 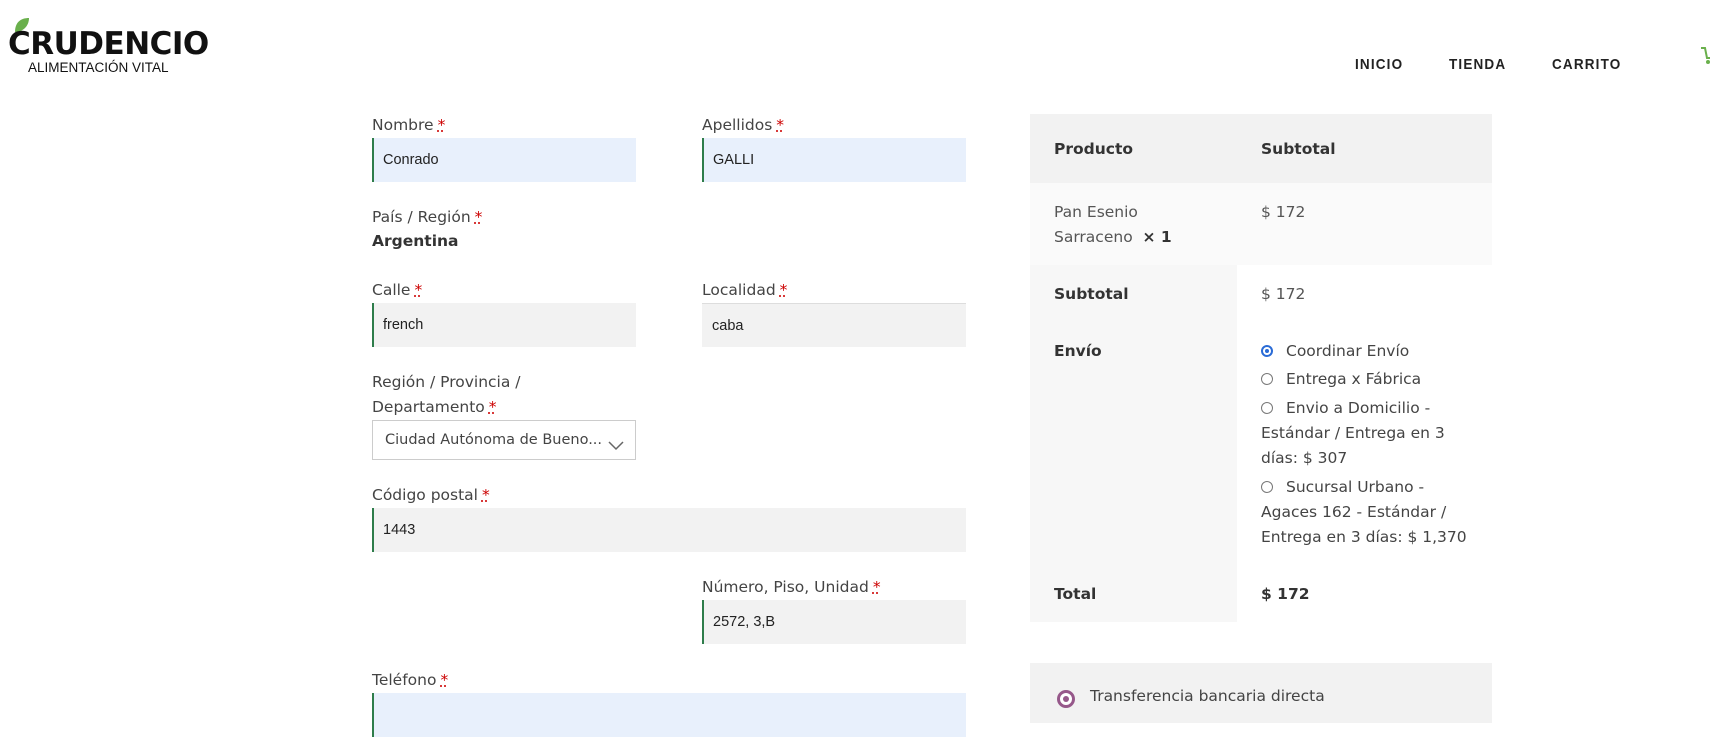 What do you see at coordinates (434, 407) in the screenshot?
I see `region-label-line2: Departamento *` at bounding box center [434, 407].